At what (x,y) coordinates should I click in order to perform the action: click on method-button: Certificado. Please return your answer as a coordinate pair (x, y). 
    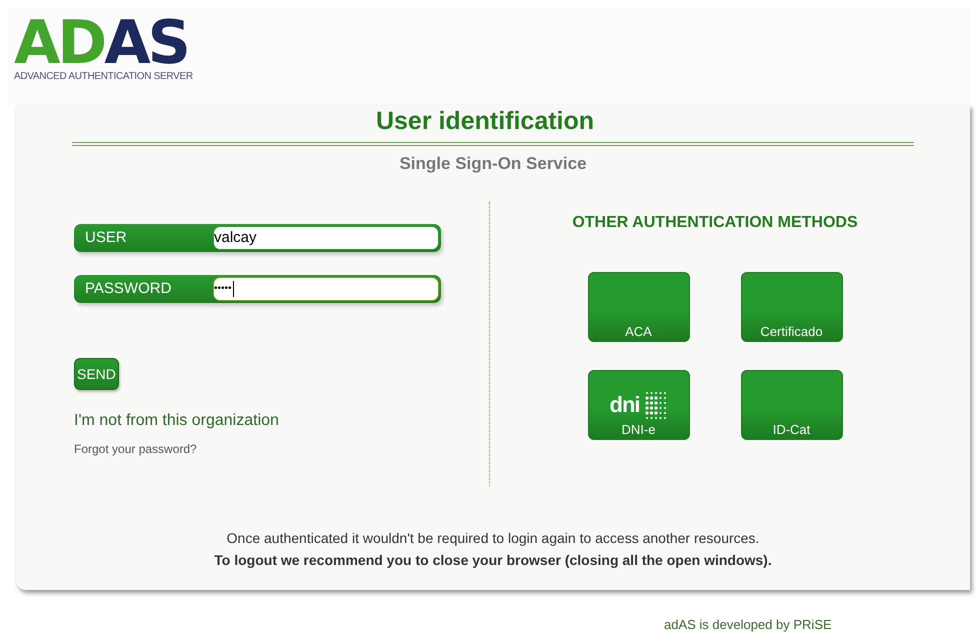
    Looking at the image, I should click on (791, 307).